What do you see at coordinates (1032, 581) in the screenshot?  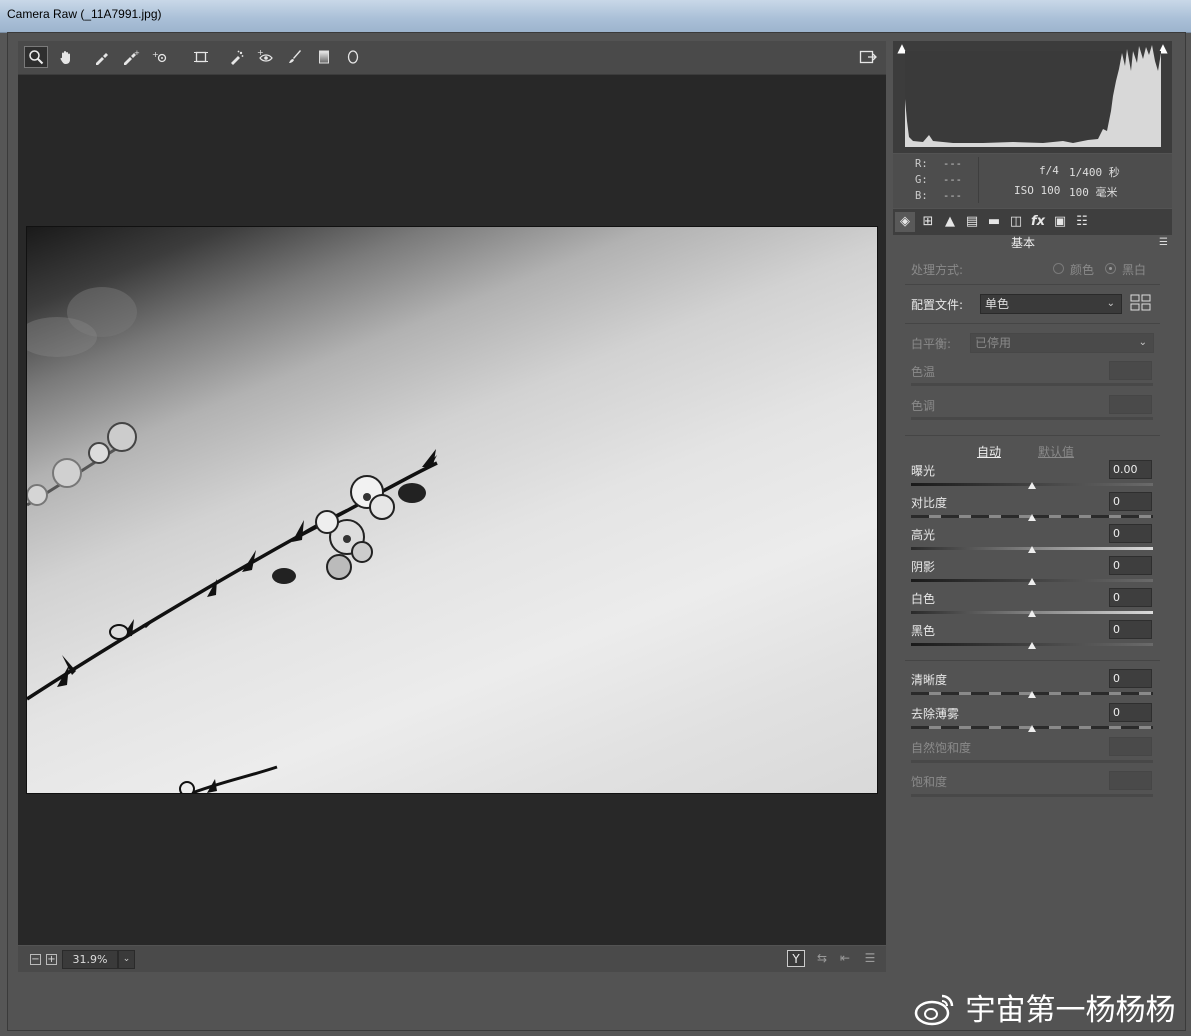 I see `shadows-slider-thumb` at bounding box center [1032, 581].